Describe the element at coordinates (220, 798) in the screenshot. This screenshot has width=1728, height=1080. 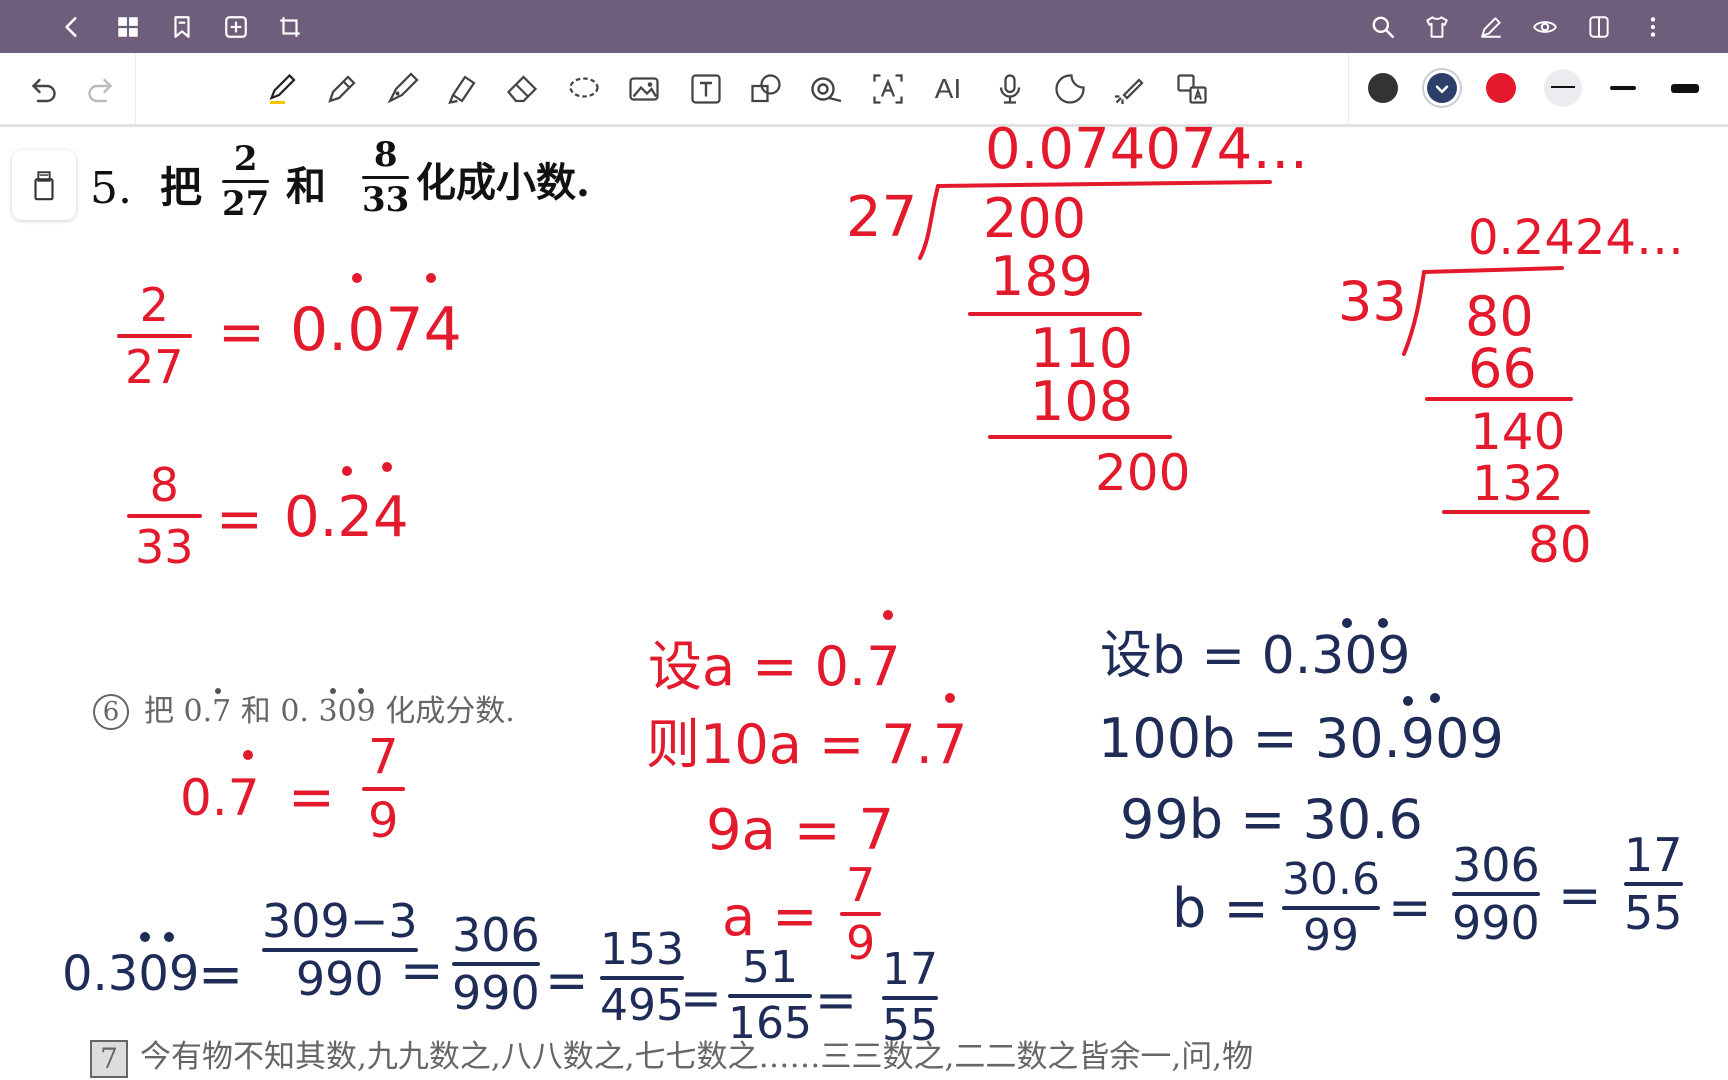
I see `ans6a-lhs: 0.7` at that location.